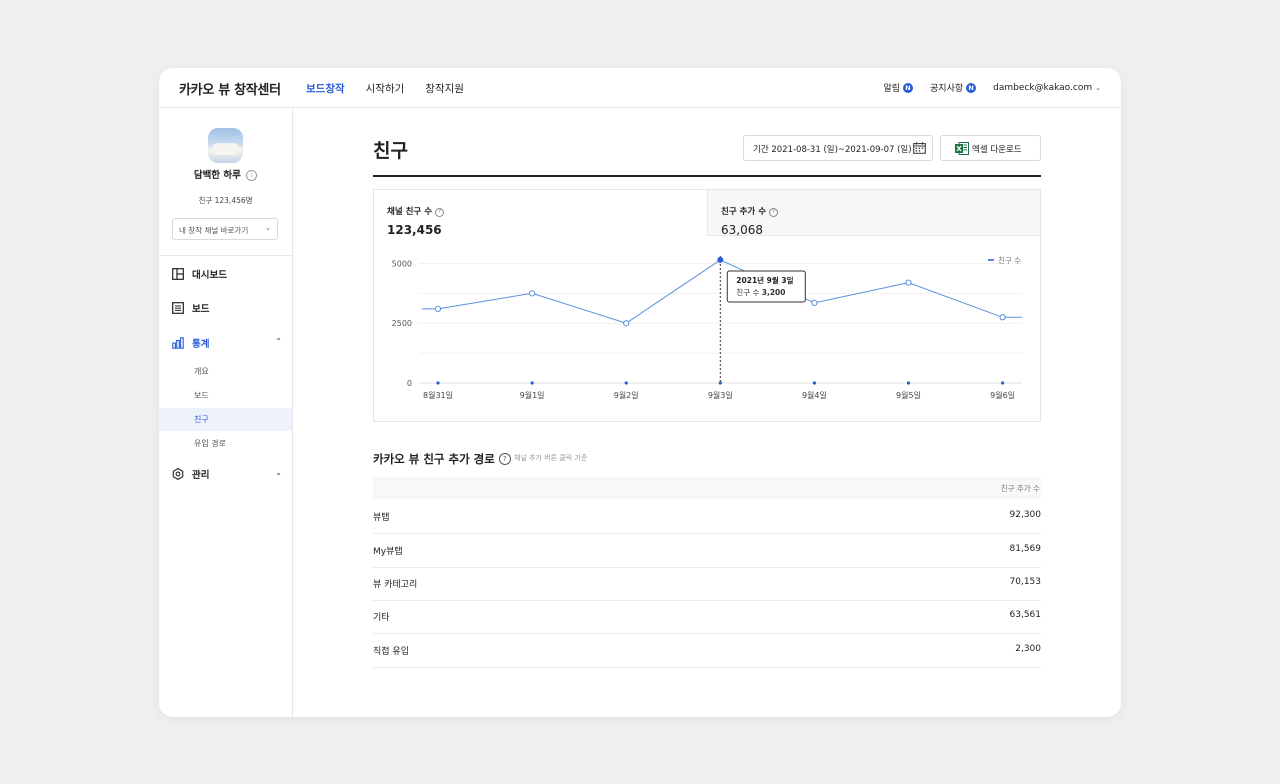  Describe the element at coordinates (225, 255) in the screenshot. I see `divider` at that location.